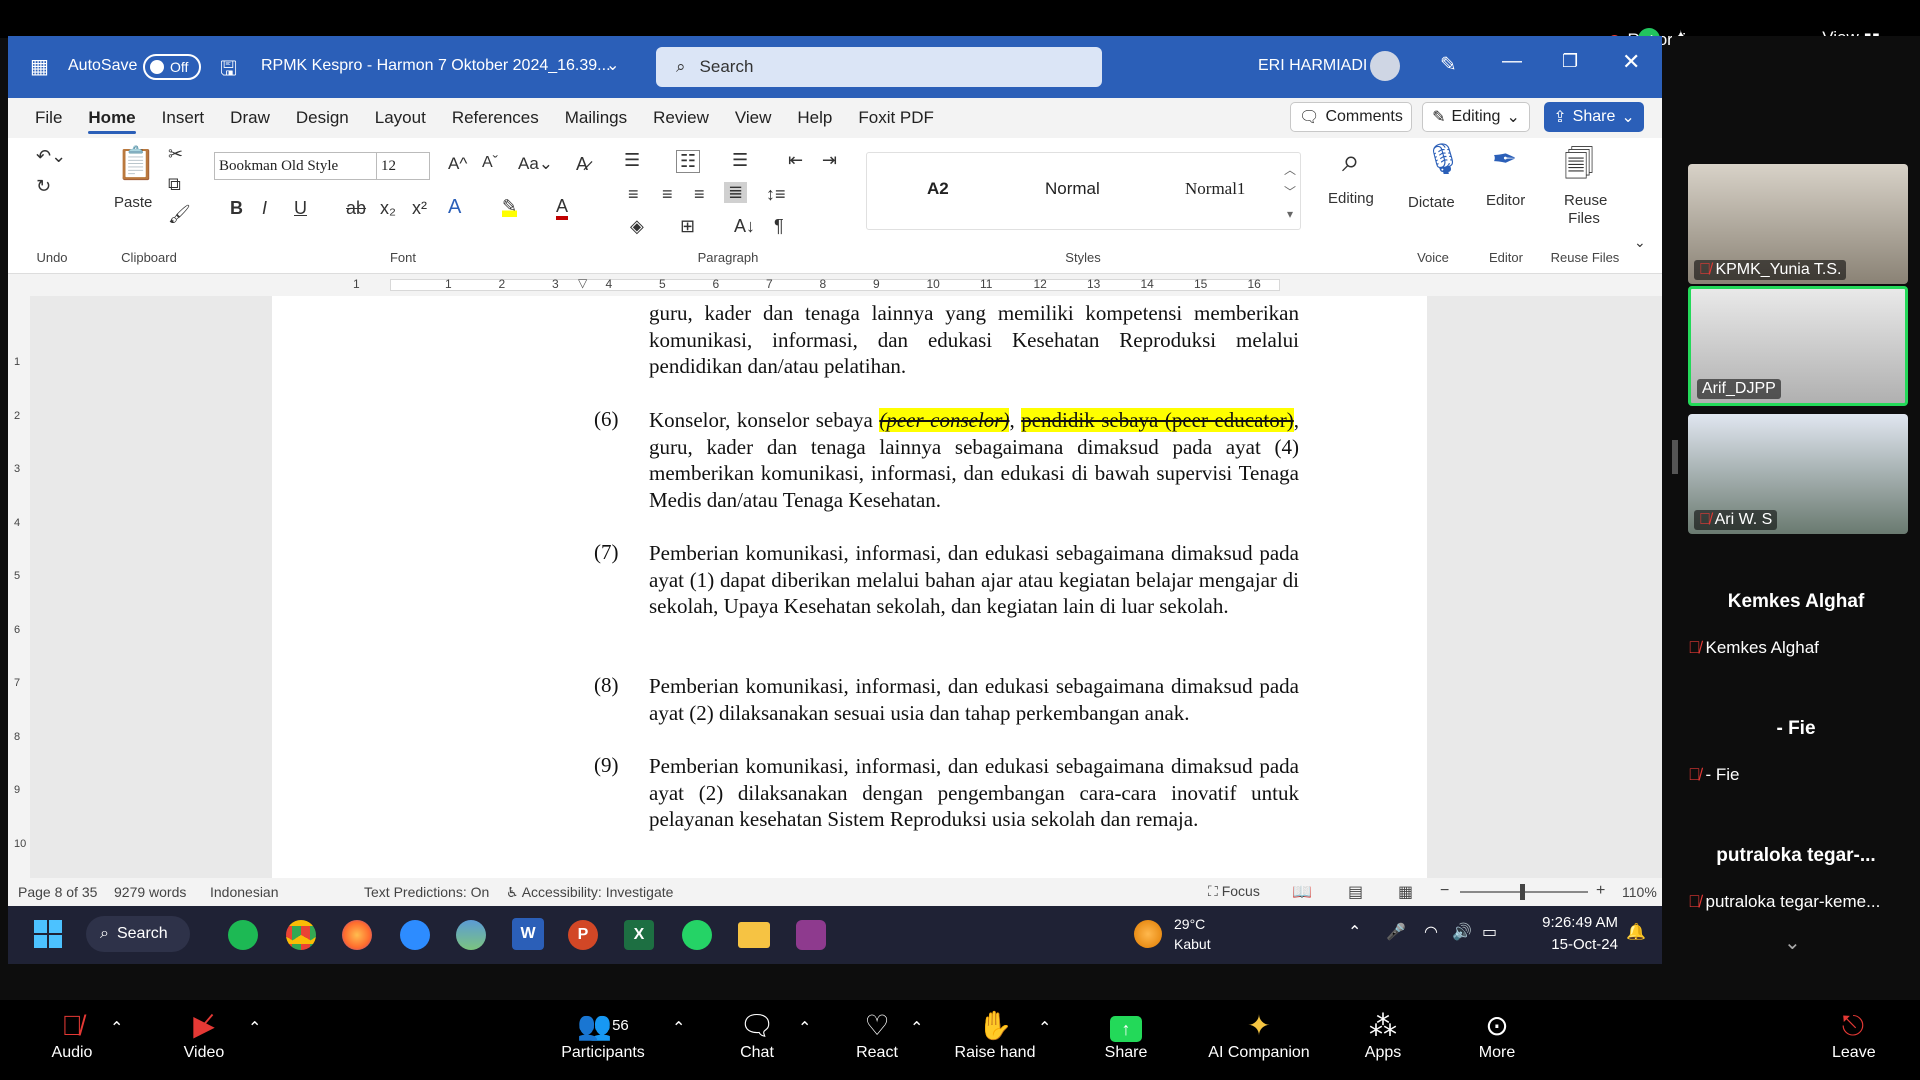  I want to click on video-tile-active: Arif_DJPP, so click(1798, 346).